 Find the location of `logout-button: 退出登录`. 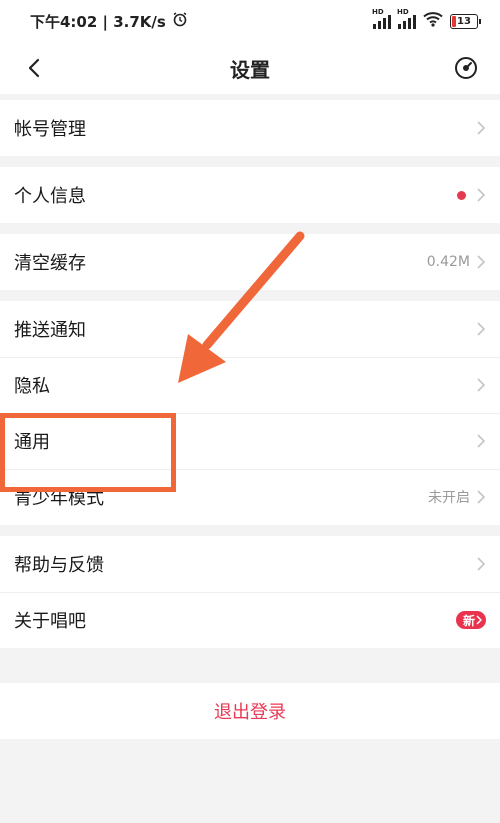

logout-button: 退出登录 is located at coordinates (250, 711).